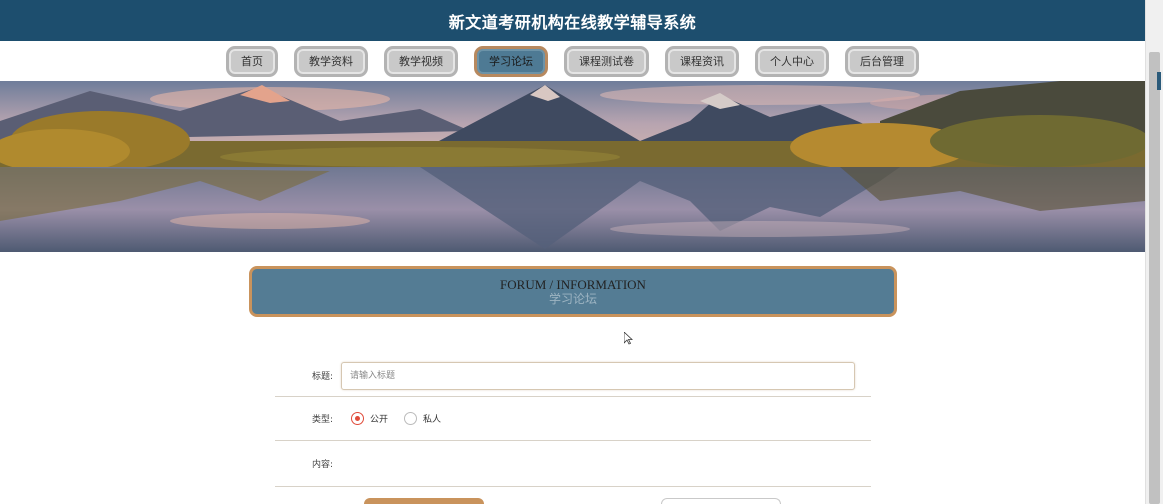 The image size is (1163, 504). I want to click on main-nav: 首页 教学资料 教学视频 学习论坛 课程测试卷 课程资讯 个人中心 后台管理, so click(572, 61).